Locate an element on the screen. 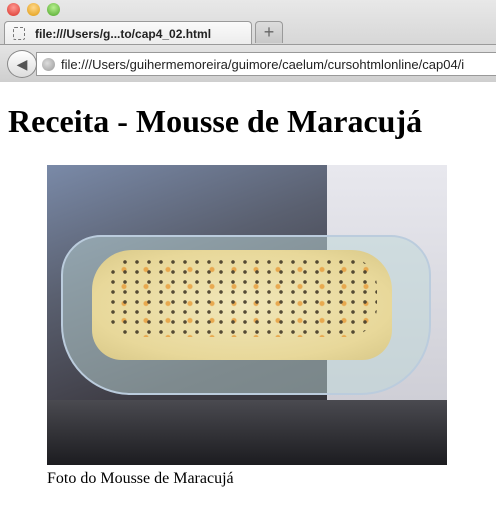 This screenshot has width=496, height=517. tab-title: file:///Users/g...to/cap4_02.html is located at coordinates (123, 34).